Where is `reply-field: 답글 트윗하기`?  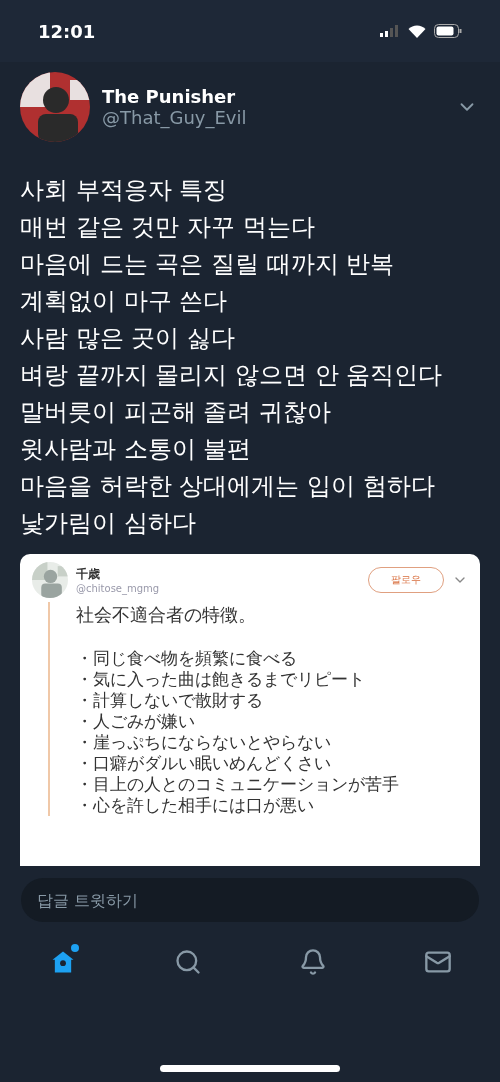
reply-field: 답글 트윗하기 is located at coordinates (250, 900).